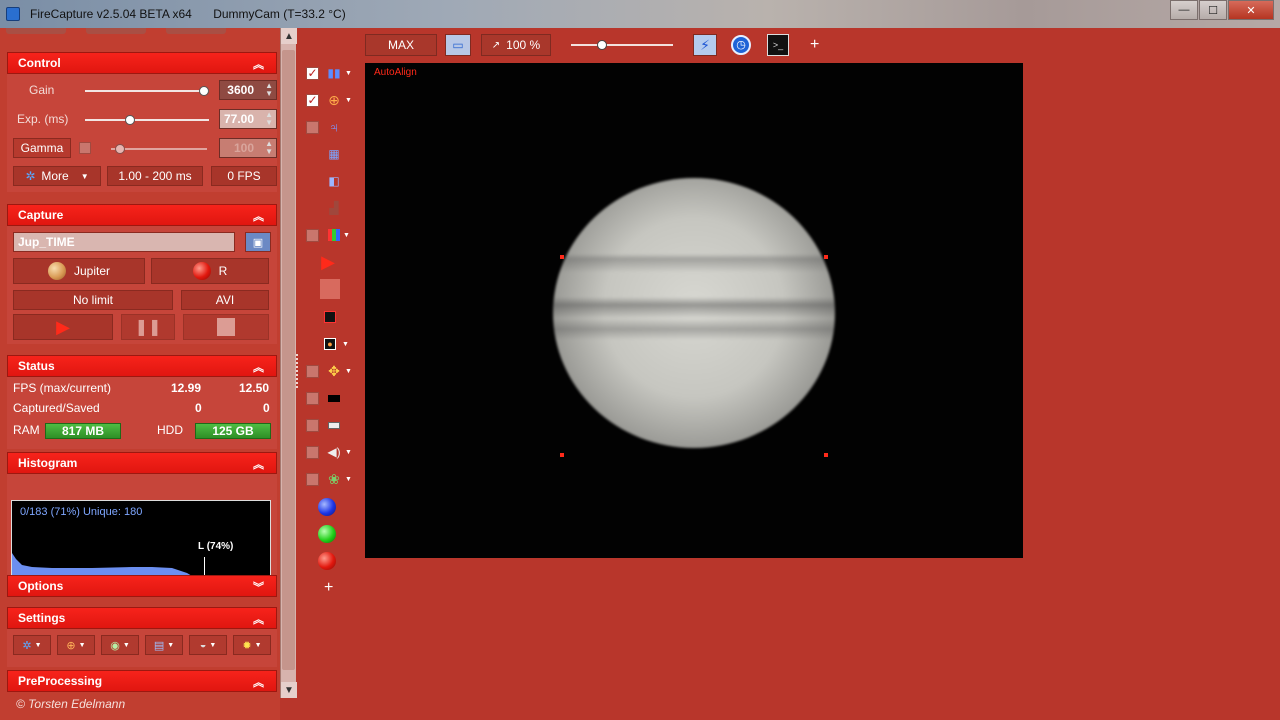 The width and height of the screenshot is (1280, 720). What do you see at coordinates (148, 327) in the screenshot?
I see `pause-capture-button: ❚❚` at bounding box center [148, 327].